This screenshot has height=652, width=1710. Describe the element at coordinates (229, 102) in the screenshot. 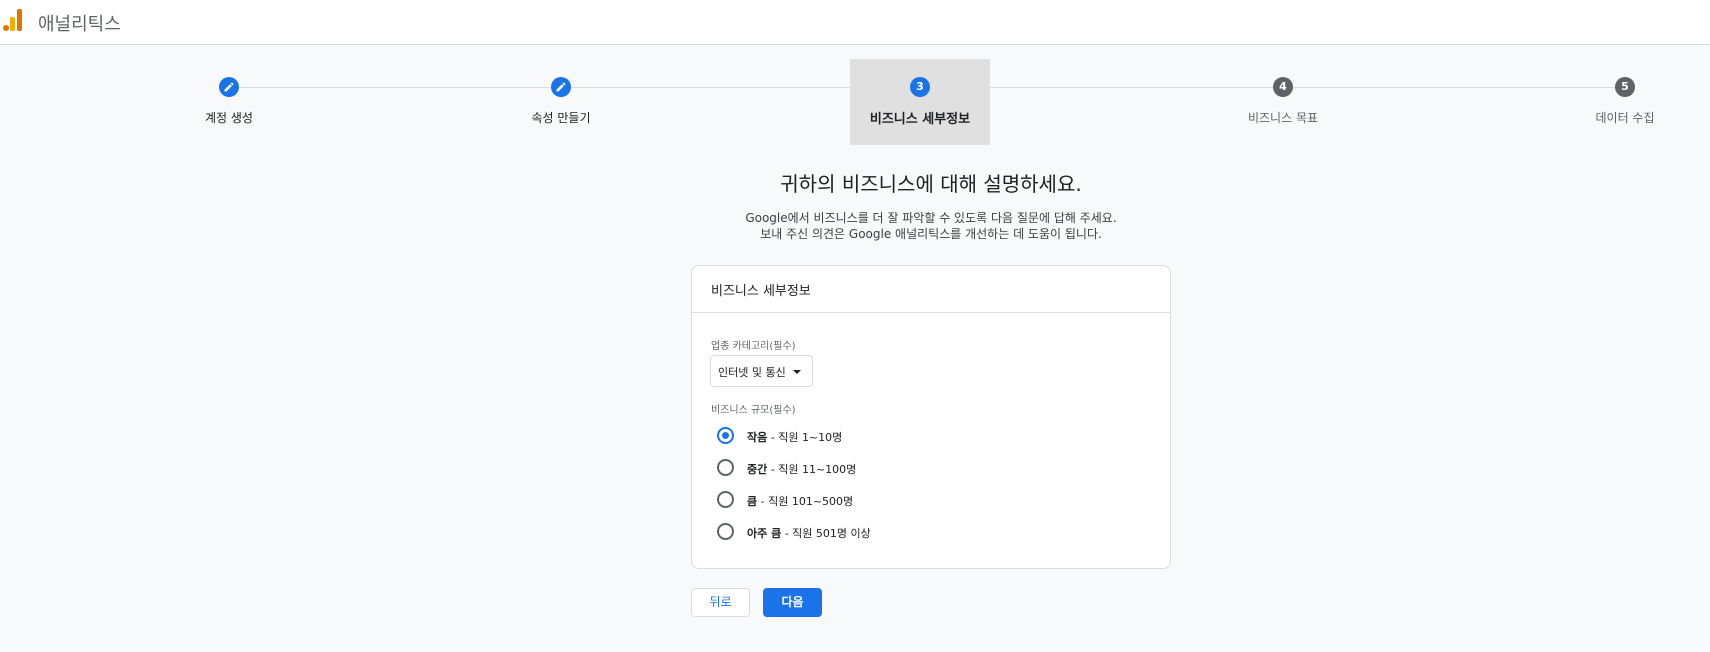

I see `step-create-account: 계정 생성` at that location.